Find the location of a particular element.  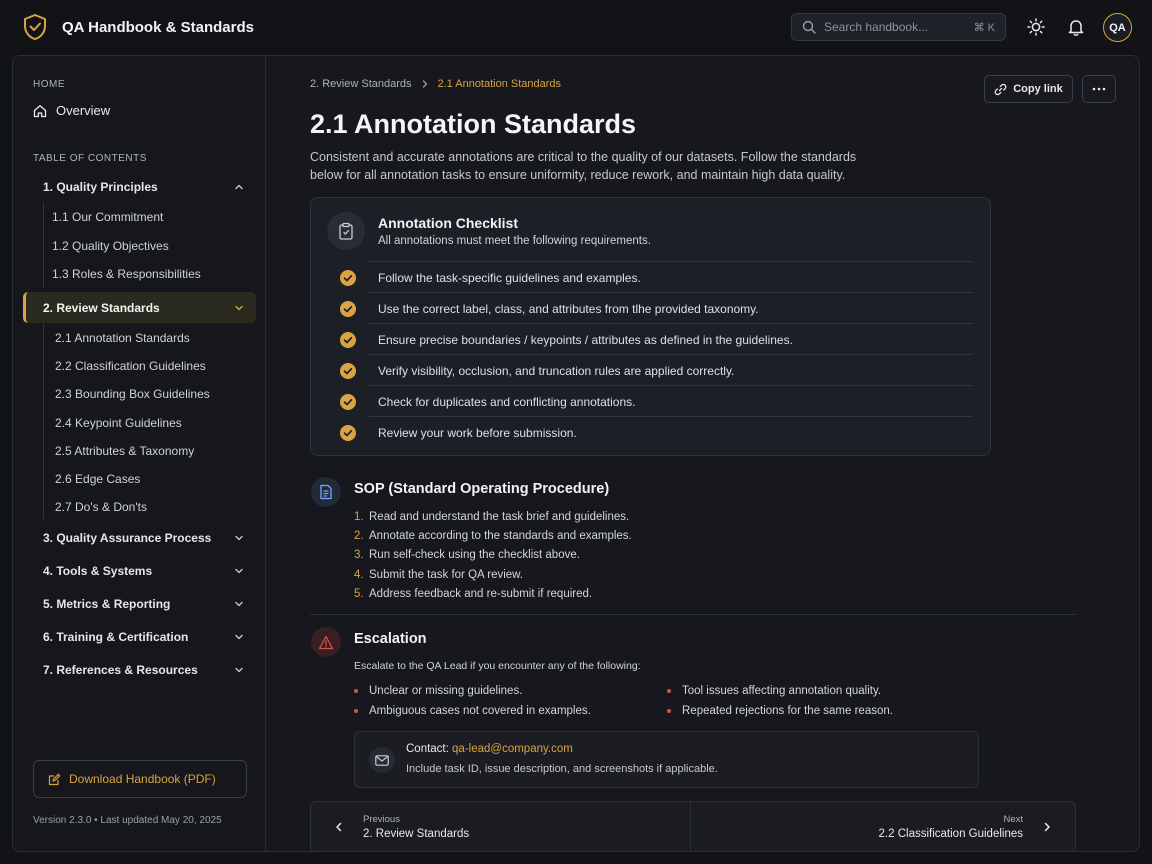

escalation-bullet: Unclear or missing guidelines. is located at coordinates (438, 691).